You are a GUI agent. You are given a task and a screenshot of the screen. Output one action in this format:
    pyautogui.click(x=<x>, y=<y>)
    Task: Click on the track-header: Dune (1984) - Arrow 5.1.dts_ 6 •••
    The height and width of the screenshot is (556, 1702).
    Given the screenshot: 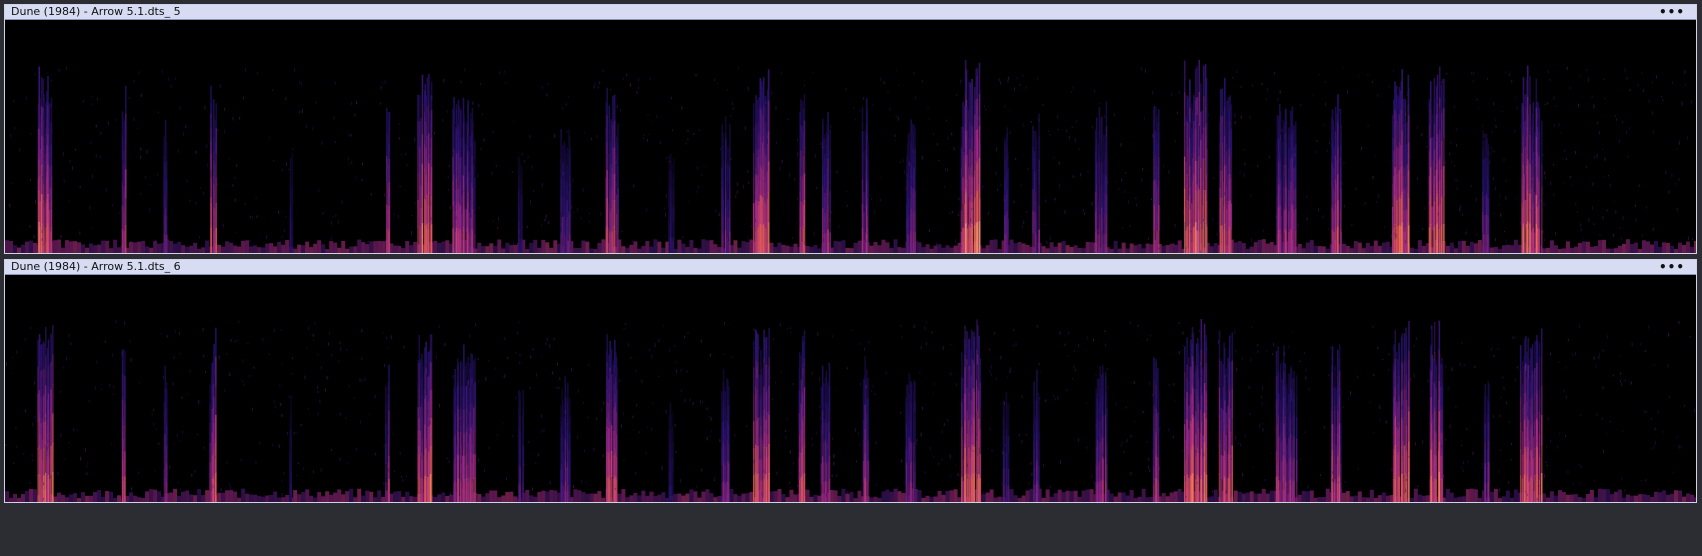 What is the action you would take?
    pyautogui.click(x=850, y=267)
    